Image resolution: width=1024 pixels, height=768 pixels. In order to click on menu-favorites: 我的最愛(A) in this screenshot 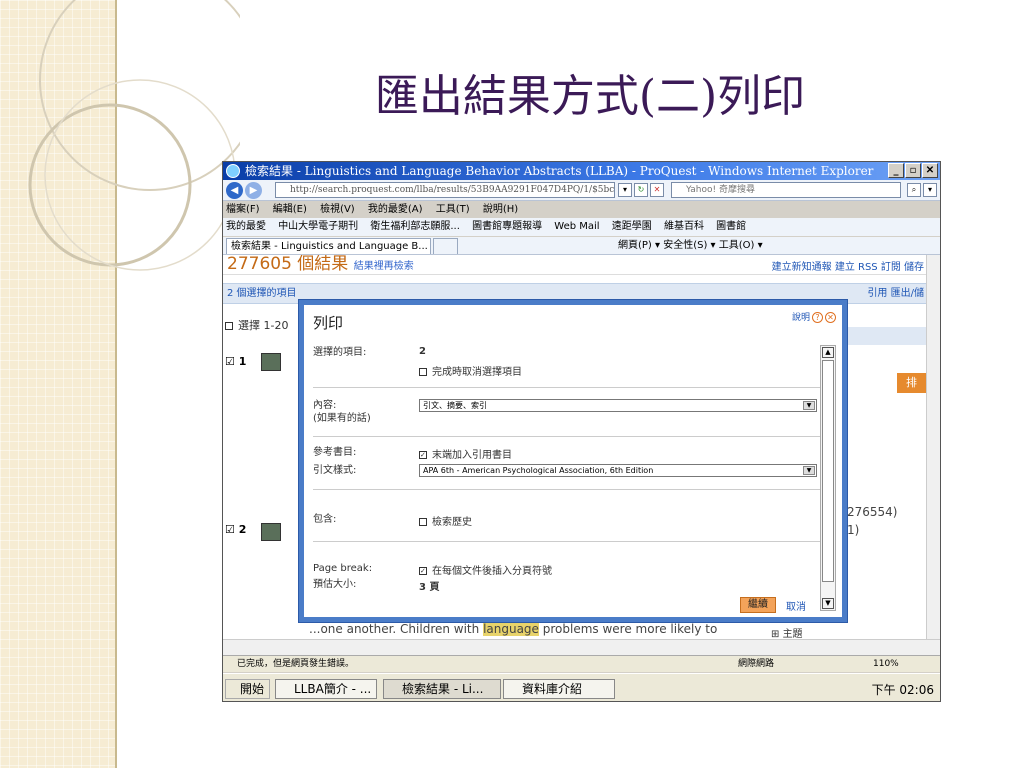, I will do `click(395, 209)`.